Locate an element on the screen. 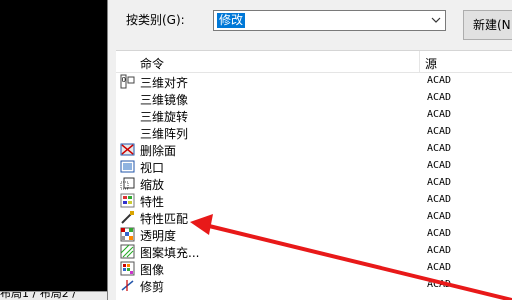 The height and width of the screenshot is (300, 512). column-header-command: 命令 is located at coordinates (152, 63).